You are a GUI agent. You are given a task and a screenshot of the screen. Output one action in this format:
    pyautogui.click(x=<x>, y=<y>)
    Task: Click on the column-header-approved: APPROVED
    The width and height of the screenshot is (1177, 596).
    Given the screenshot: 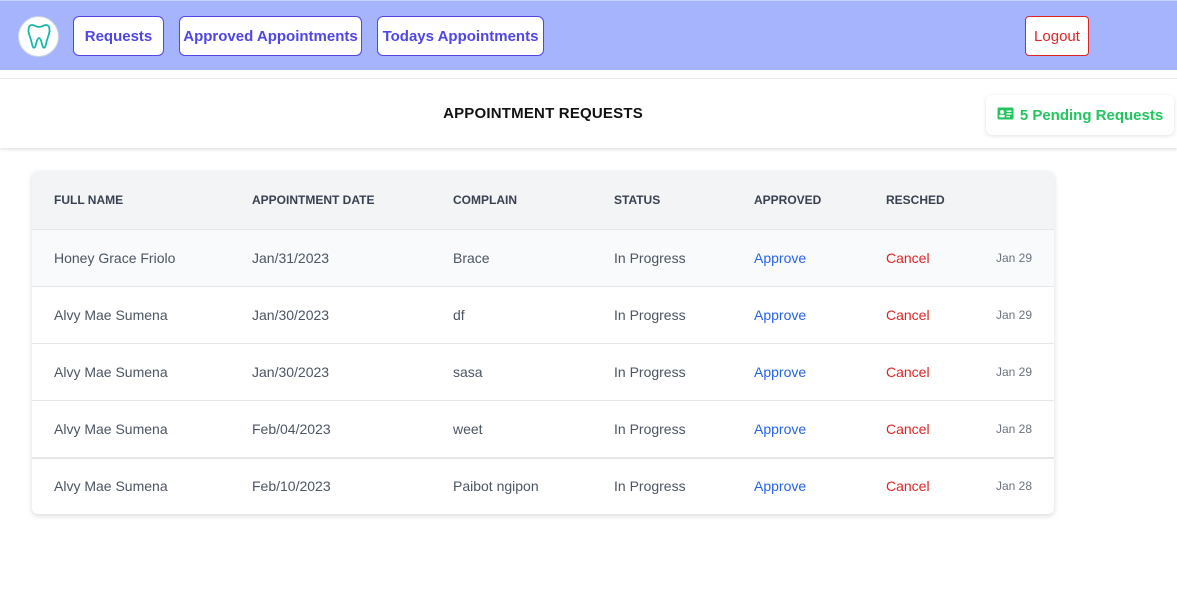 What is the action you would take?
    pyautogui.click(x=788, y=200)
    